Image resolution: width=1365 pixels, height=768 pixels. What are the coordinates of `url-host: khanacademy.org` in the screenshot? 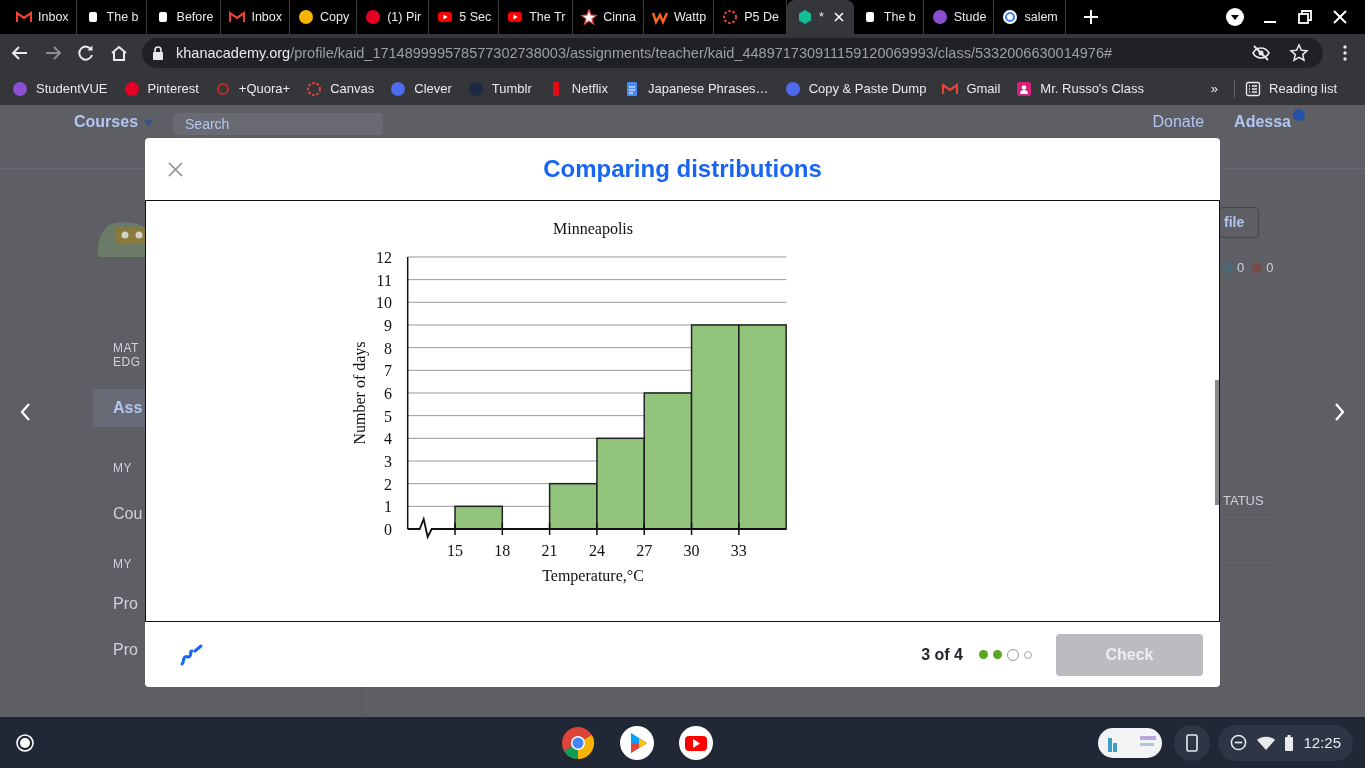 It's located at (233, 53).